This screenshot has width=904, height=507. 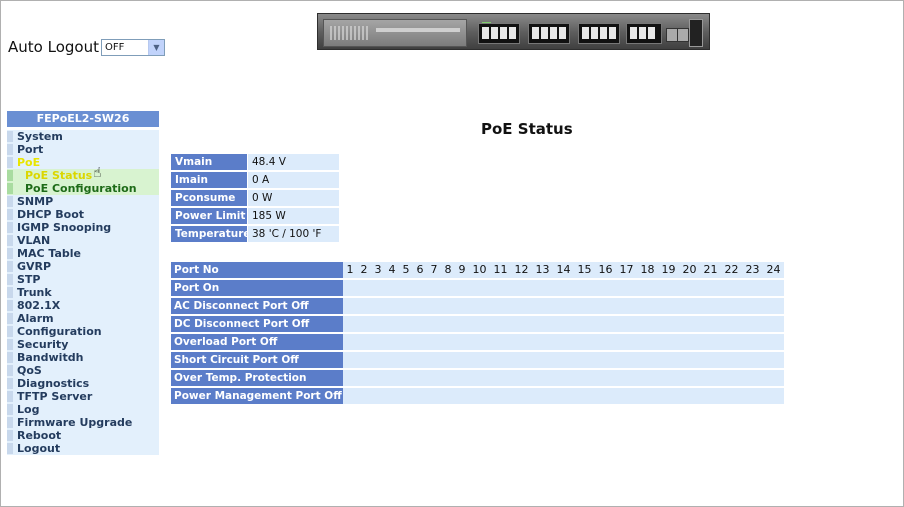 I want to click on status-row: Imain 0 A, so click(x=255, y=180).